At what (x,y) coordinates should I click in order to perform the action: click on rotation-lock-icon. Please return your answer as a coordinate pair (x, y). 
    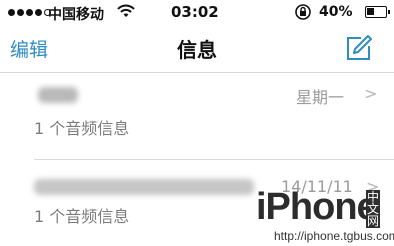
    Looking at the image, I should click on (303, 12).